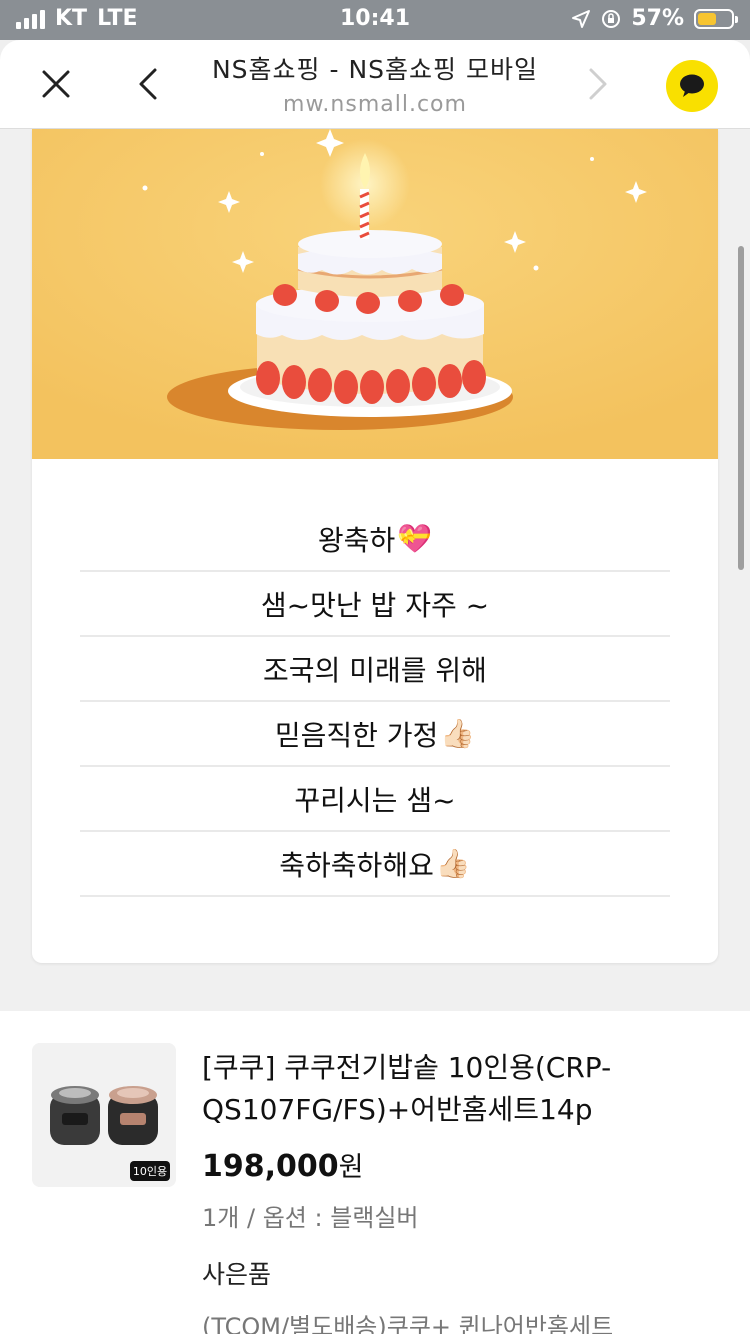 The height and width of the screenshot is (1334, 750). I want to click on message-line: 왕축하 💝, so click(375, 539).